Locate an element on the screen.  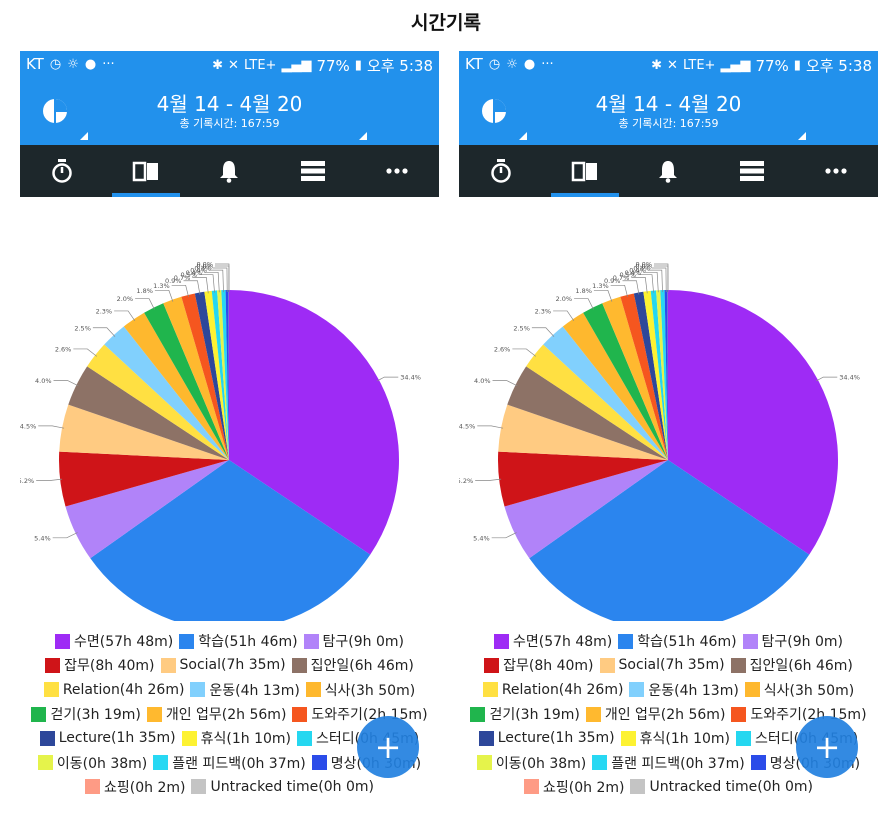
slice-percent-label: 2.6% is located at coordinates (63, 349).